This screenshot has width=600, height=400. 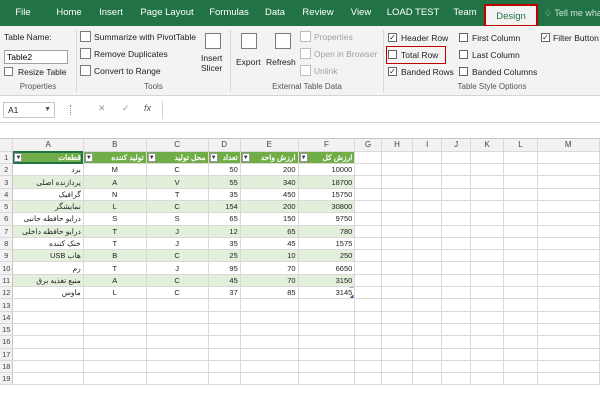 I want to click on summarize-pivot-button: Summarize with PivotTable, so click(x=139, y=37).